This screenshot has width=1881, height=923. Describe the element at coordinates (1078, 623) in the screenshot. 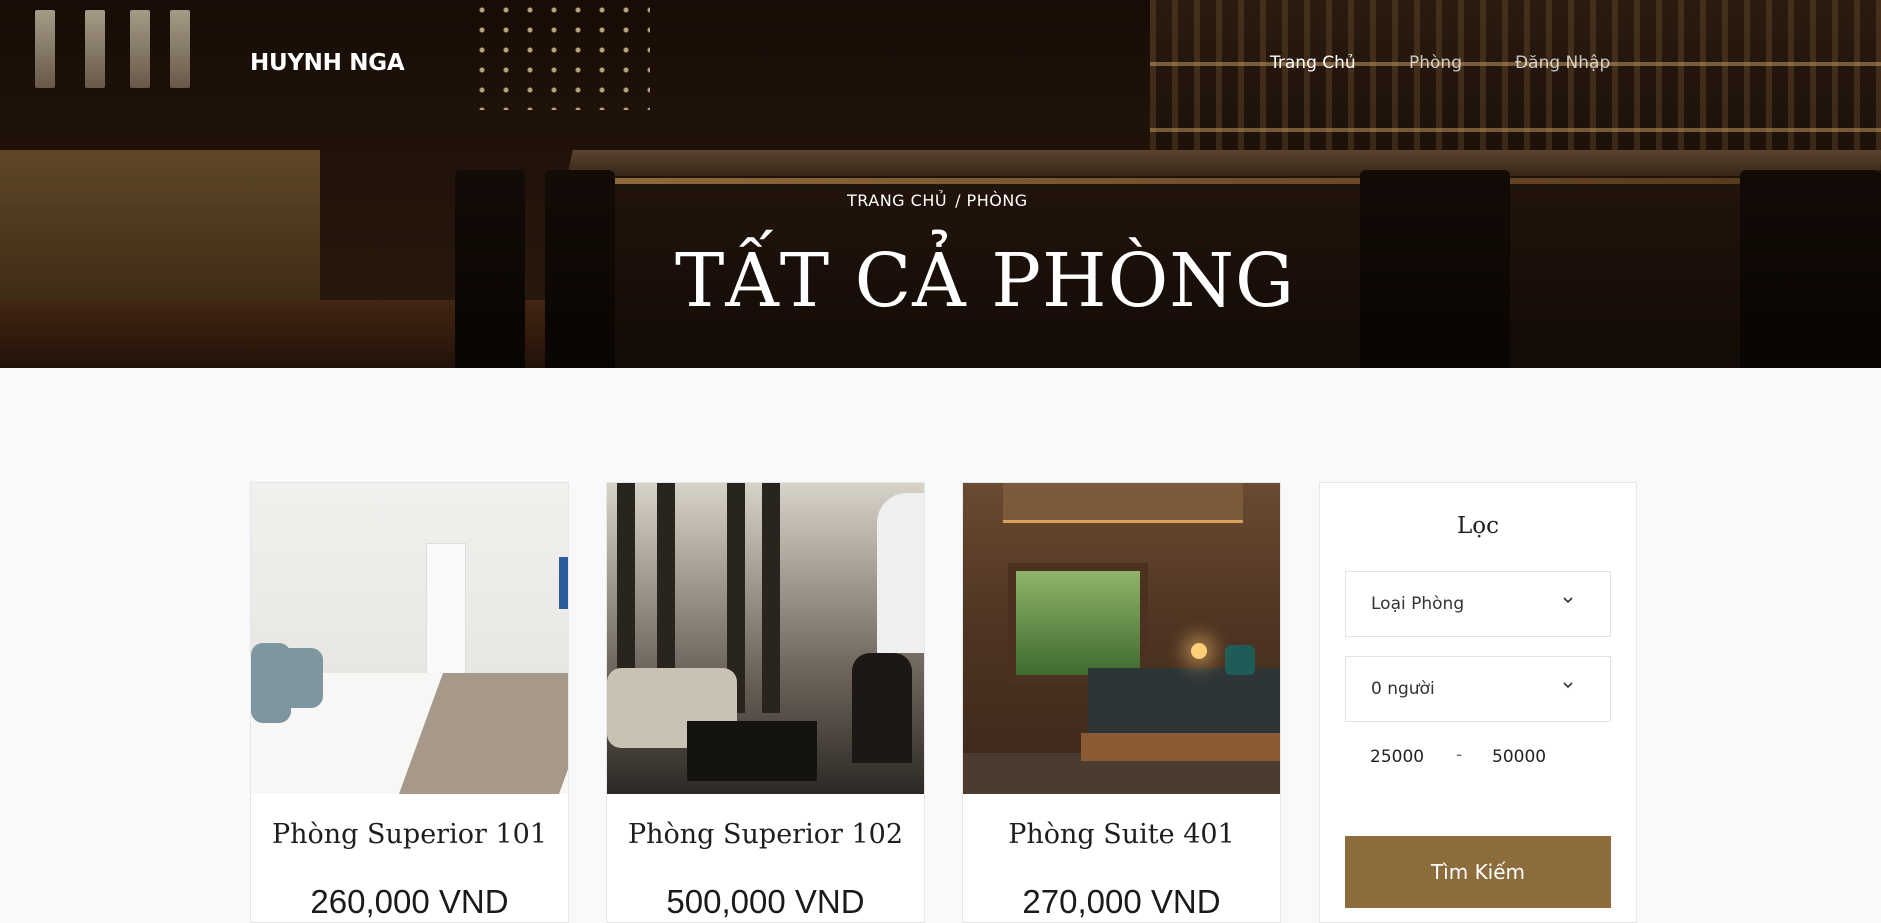

I see `garden-view` at that location.